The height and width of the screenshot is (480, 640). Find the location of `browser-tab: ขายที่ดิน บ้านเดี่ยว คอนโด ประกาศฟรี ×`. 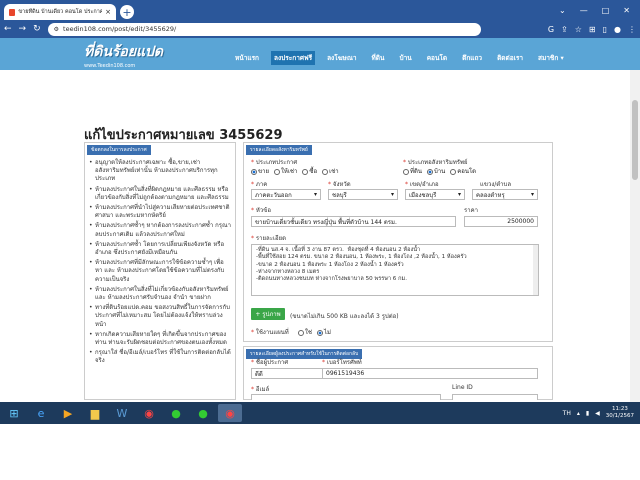

browser-tab: ขายที่ดิน บ้านเดี่ยว คอนโด ประกาศฟรี × is located at coordinates (60, 12).